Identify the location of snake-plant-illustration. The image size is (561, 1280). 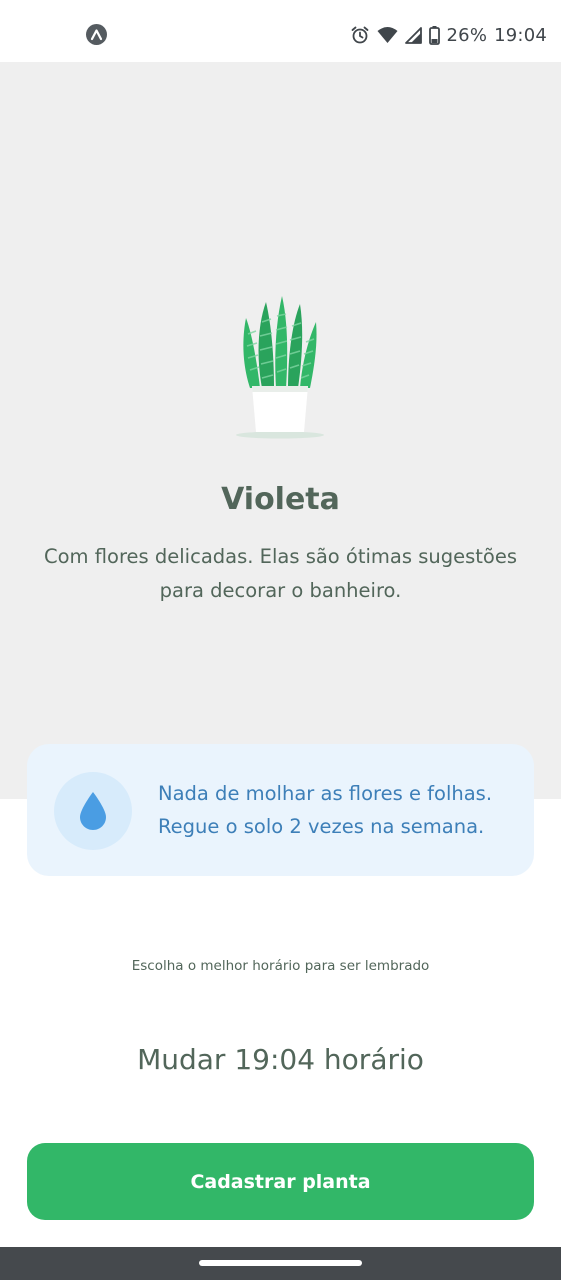
(280, 367).